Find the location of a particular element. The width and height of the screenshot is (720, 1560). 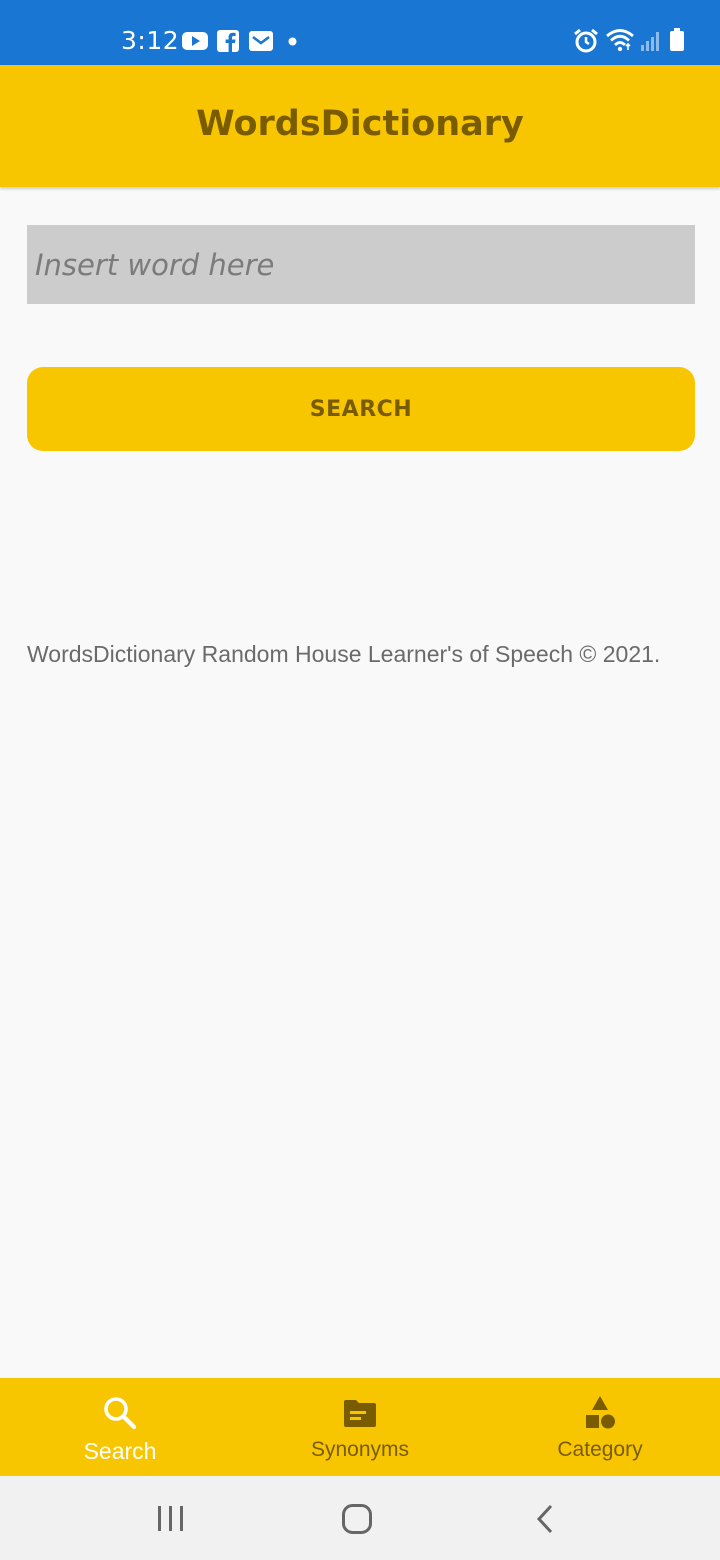

nav-item-category: Category is located at coordinates (600, 1427).